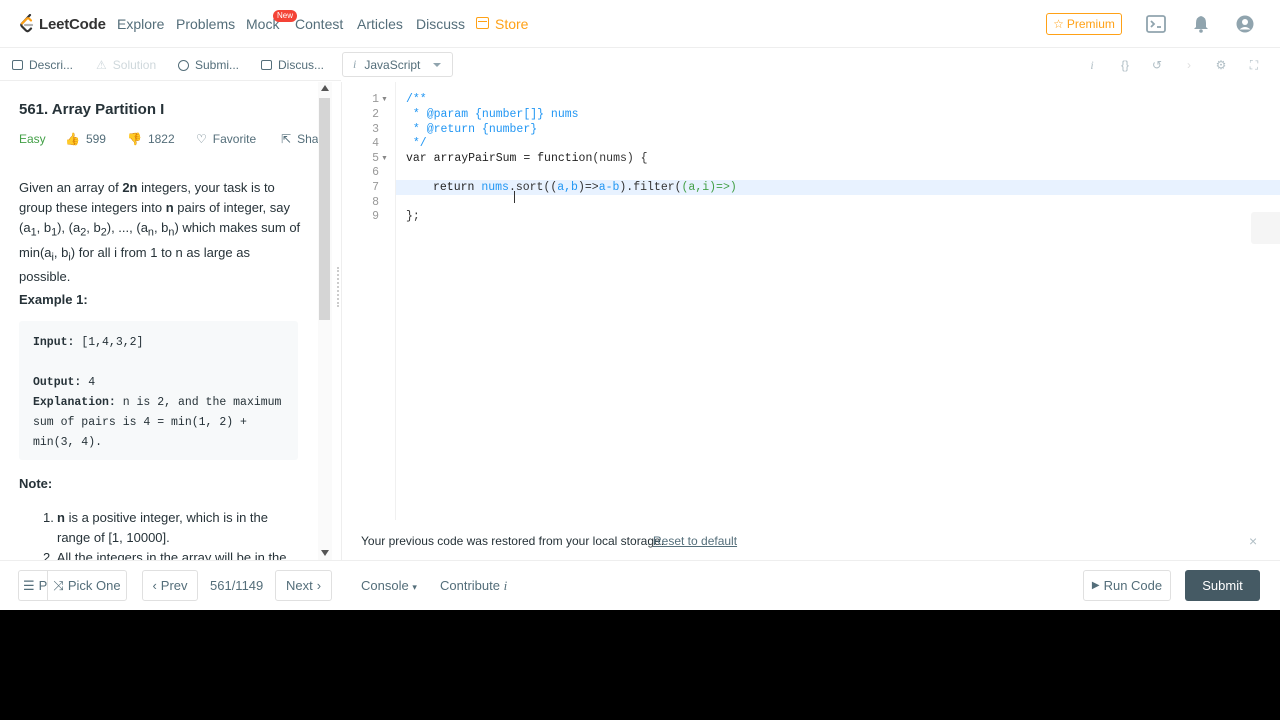 Image resolution: width=1280 pixels, height=720 pixels. Describe the element at coordinates (375, 114) in the screenshot. I see `line-number: 2` at that location.